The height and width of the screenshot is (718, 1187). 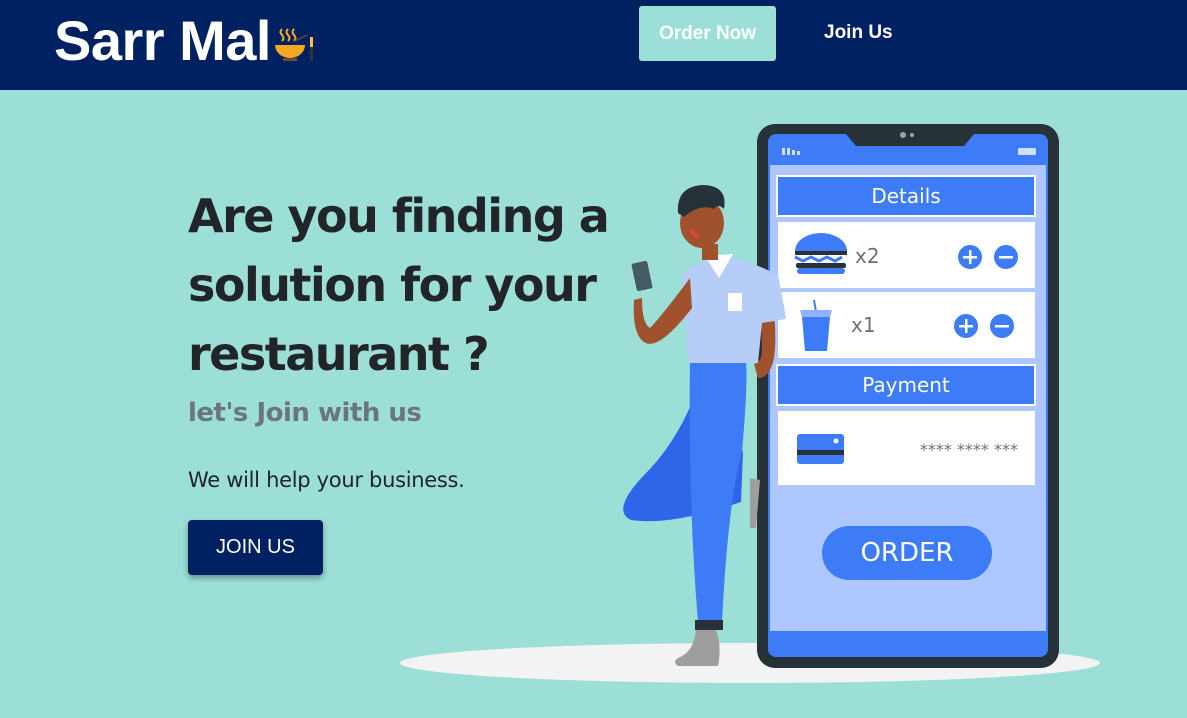 I want to click on credit-card-icon, so click(x=820, y=449).